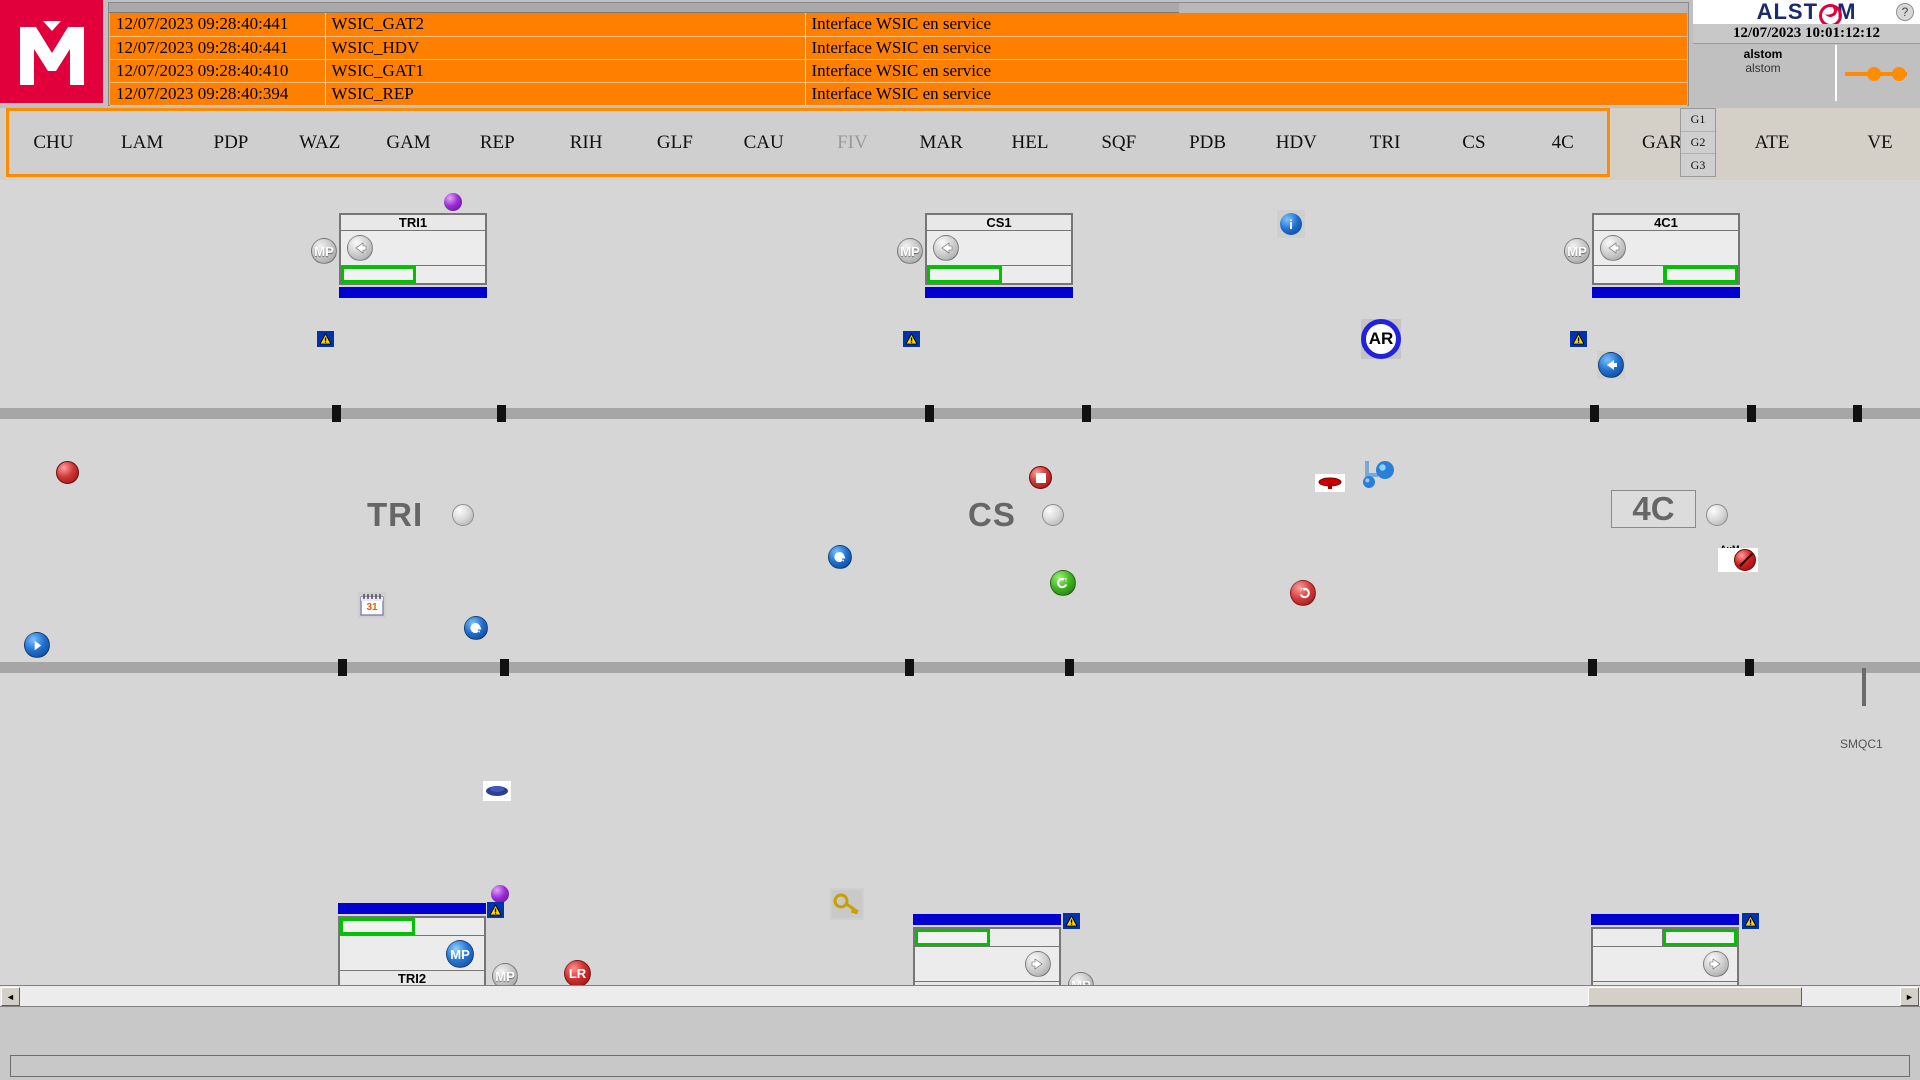 Image resolution: width=1920 pixels, height=1080 pixels. Describe the element at coordinates (1207, 142) in the screenshot. I see `tab-pdb: PDB` at that location.